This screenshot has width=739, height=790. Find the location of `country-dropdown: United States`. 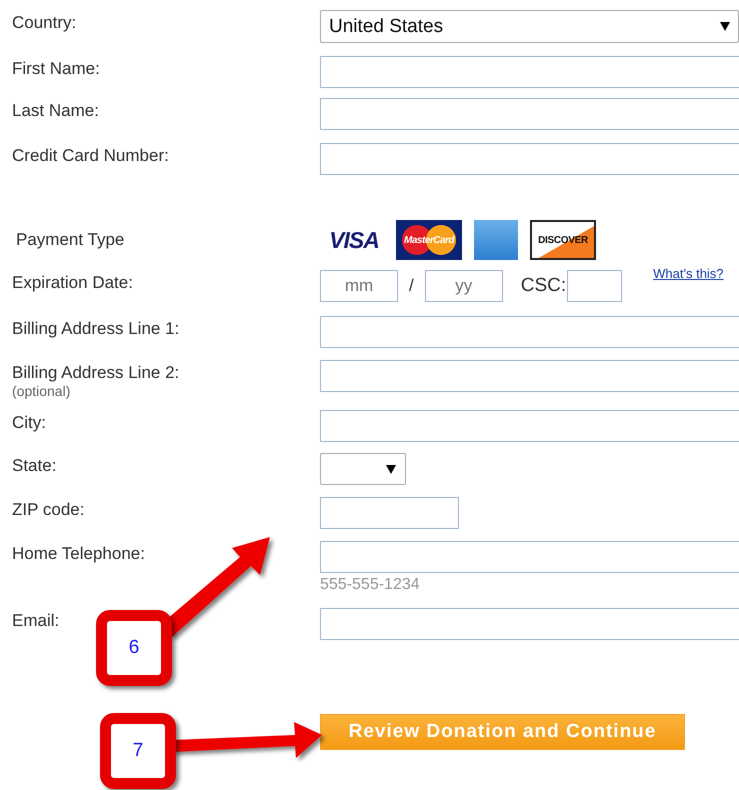

country-dropdown: United States is located at coordinates (529, 26).